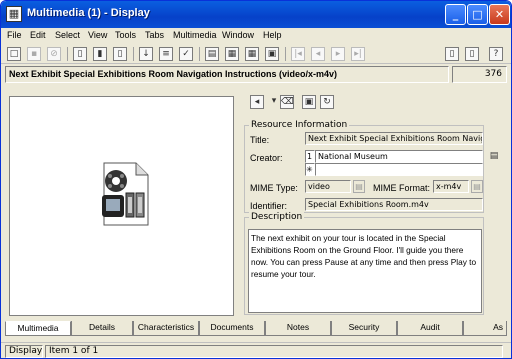 This screenshot has width=512, height=359. What do you see at coordinates (451, 186) in the screenshot?
I see `mime-format-field: x-m4v` at bounding box center [451, 186].